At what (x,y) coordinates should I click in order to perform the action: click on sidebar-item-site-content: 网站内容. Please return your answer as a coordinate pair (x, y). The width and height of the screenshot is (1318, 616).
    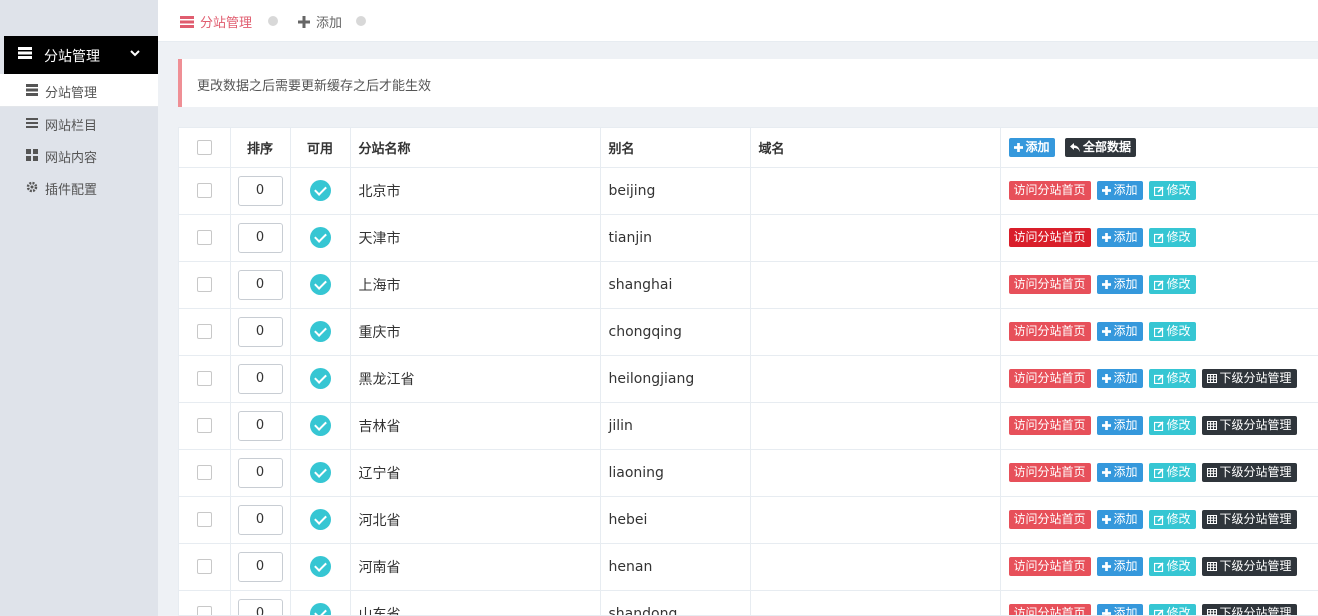
    Looking at the image, I should click on (79, 155).